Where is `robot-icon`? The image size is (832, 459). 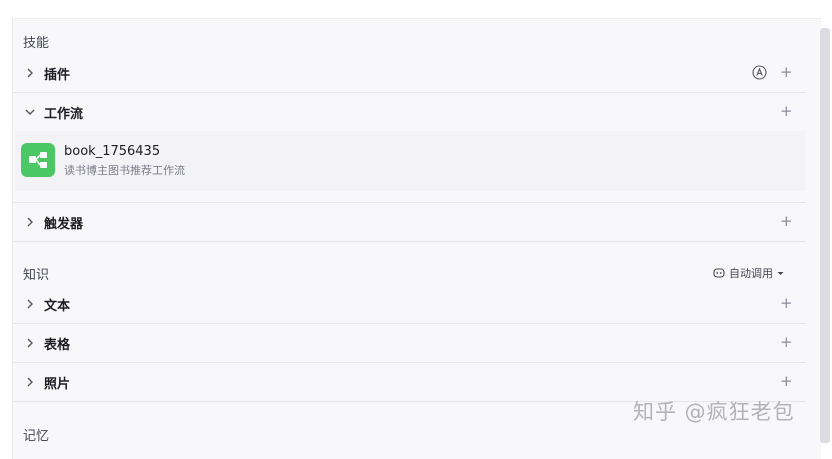 robot-icon is located at coordinates (719, 273).